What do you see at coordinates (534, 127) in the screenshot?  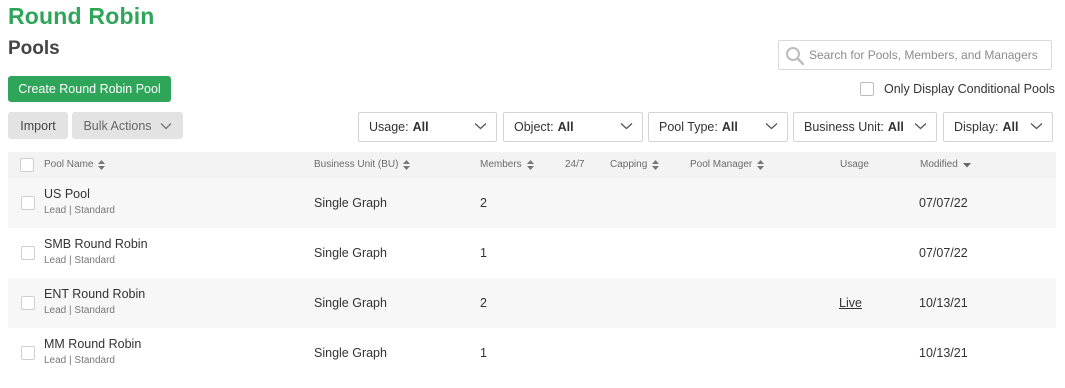 I see `object-filter-label: Object:` at bounding box center [534, 127].